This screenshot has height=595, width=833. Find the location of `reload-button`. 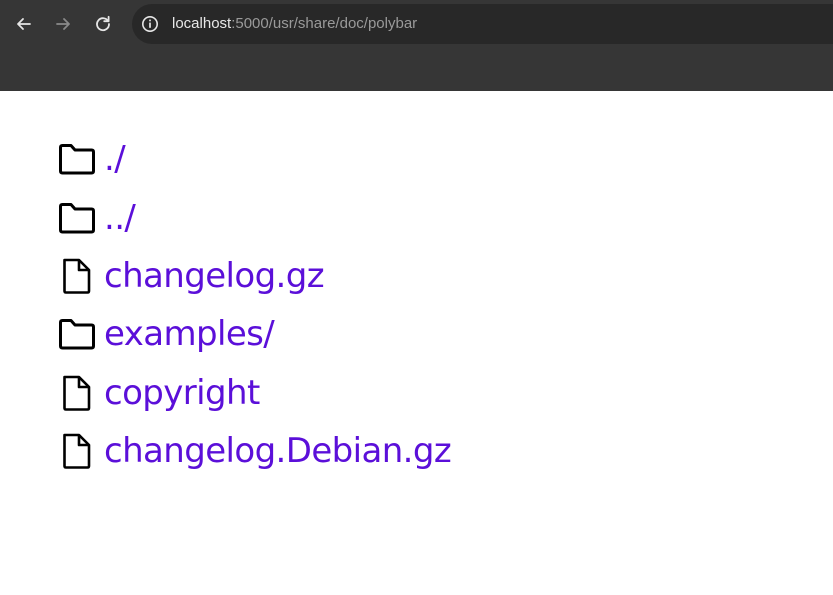

reload-button is located at coordinates (103, 24).